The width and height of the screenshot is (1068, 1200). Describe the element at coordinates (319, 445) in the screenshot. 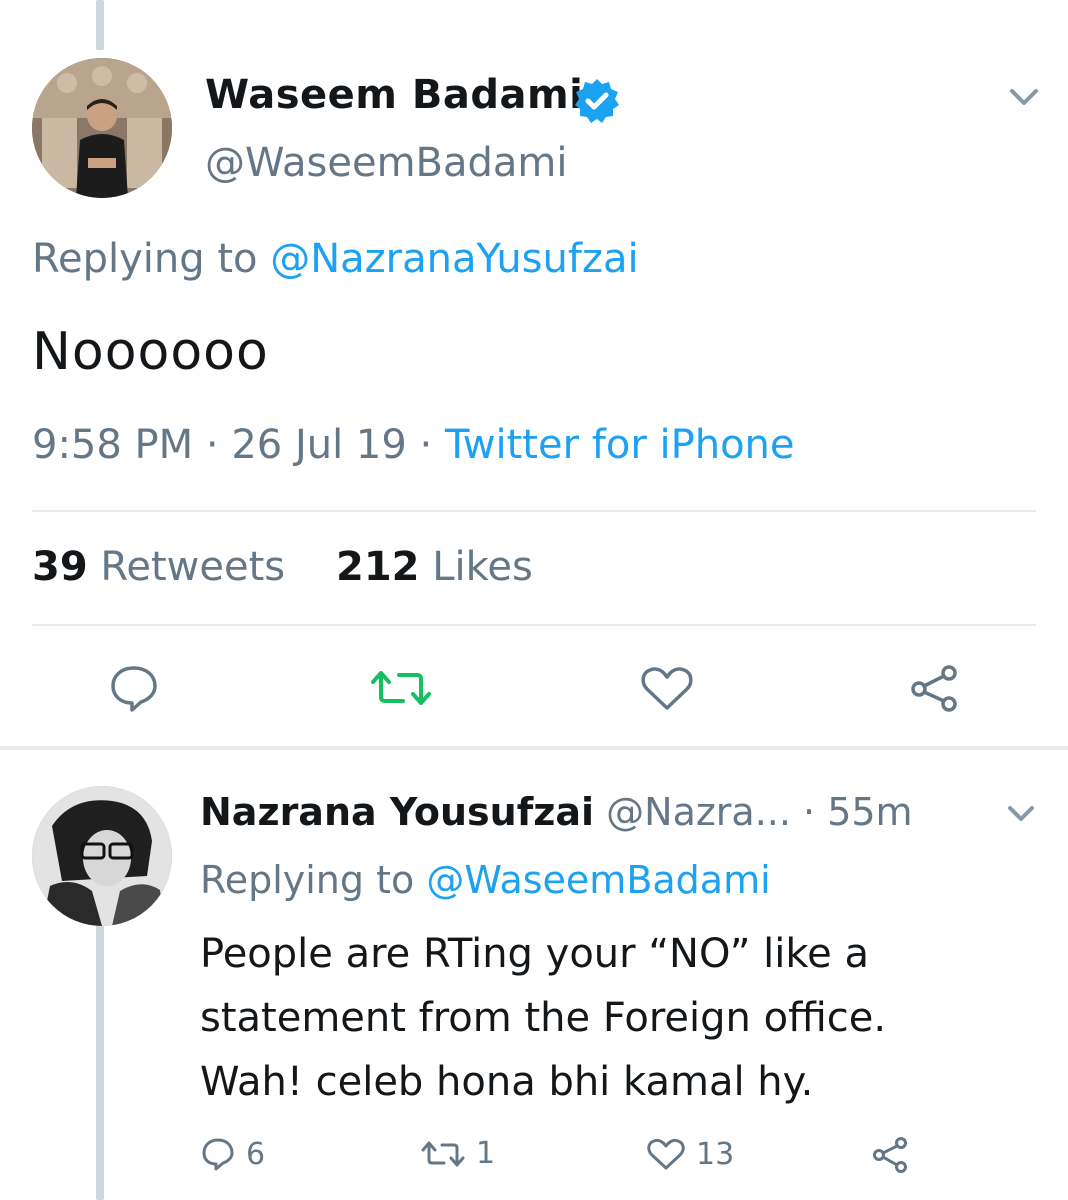

I see `tweet-date: 26 Jul 19` at that location.